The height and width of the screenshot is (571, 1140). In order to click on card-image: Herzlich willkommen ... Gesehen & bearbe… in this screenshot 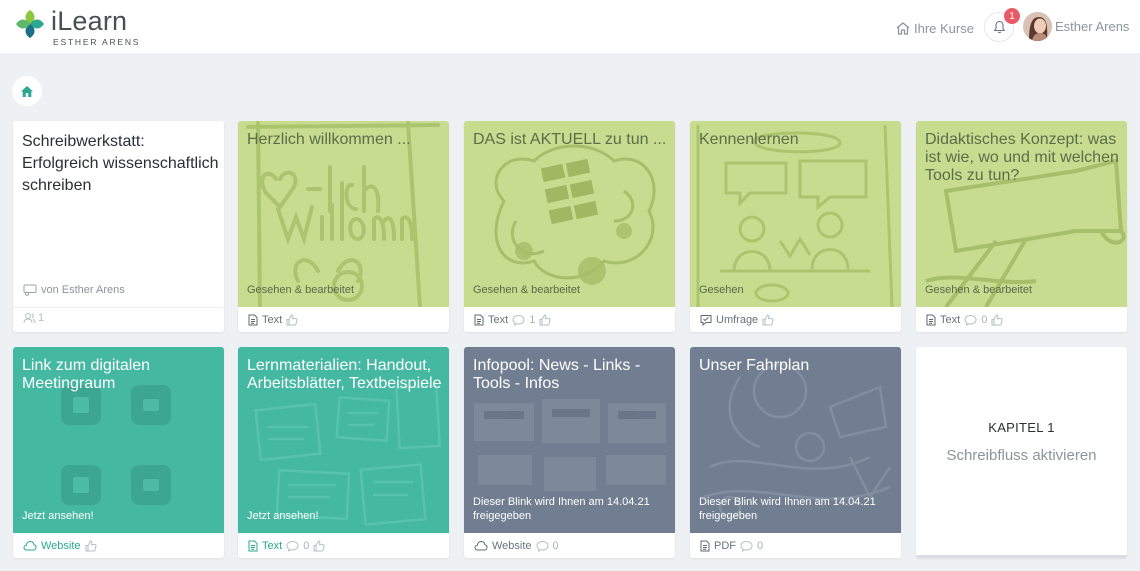, I will do `click(343, 214)`.